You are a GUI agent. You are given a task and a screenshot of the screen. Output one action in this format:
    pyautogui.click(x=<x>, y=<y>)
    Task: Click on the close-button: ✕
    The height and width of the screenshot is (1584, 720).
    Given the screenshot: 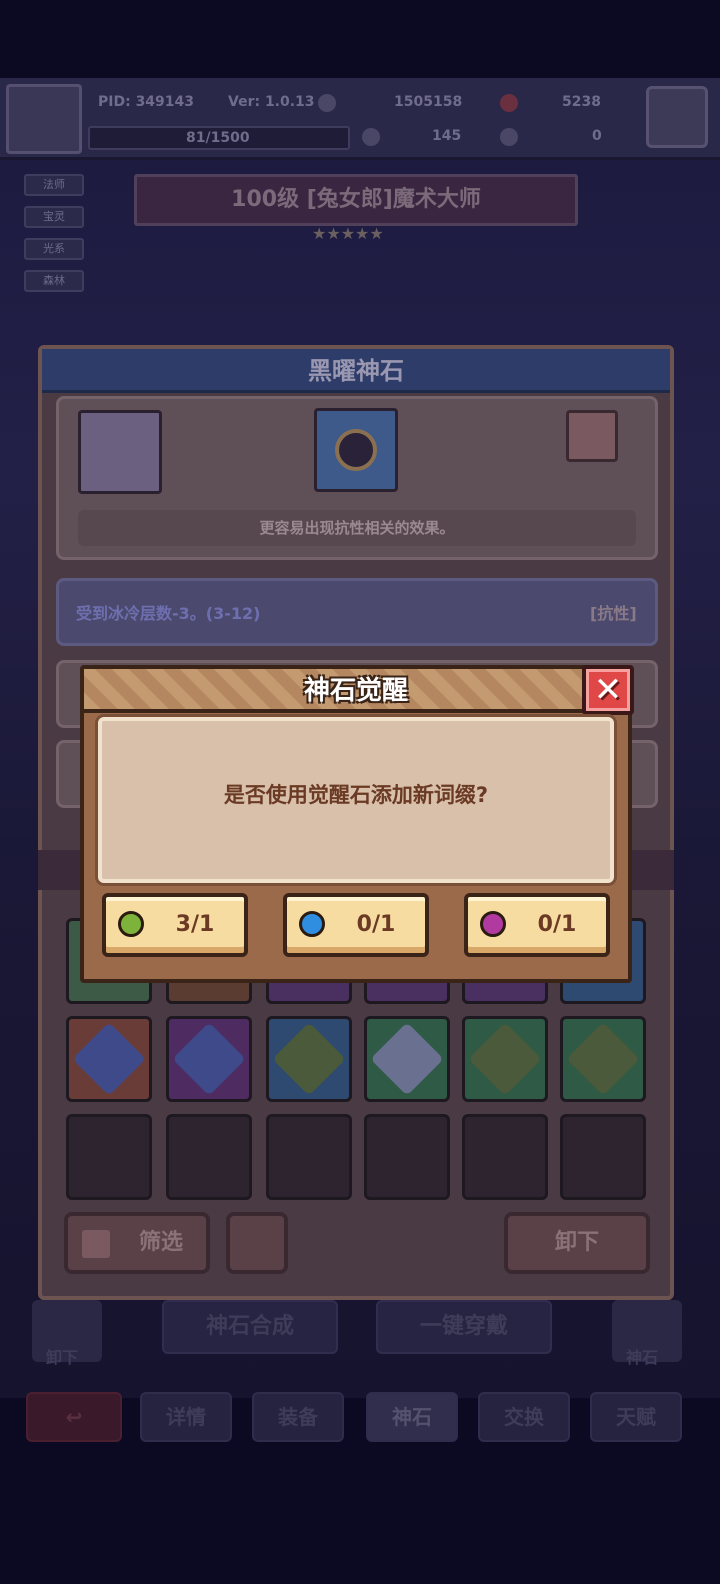 What is the action you would take?
    pyautogui.click(x=608, y=690)
    